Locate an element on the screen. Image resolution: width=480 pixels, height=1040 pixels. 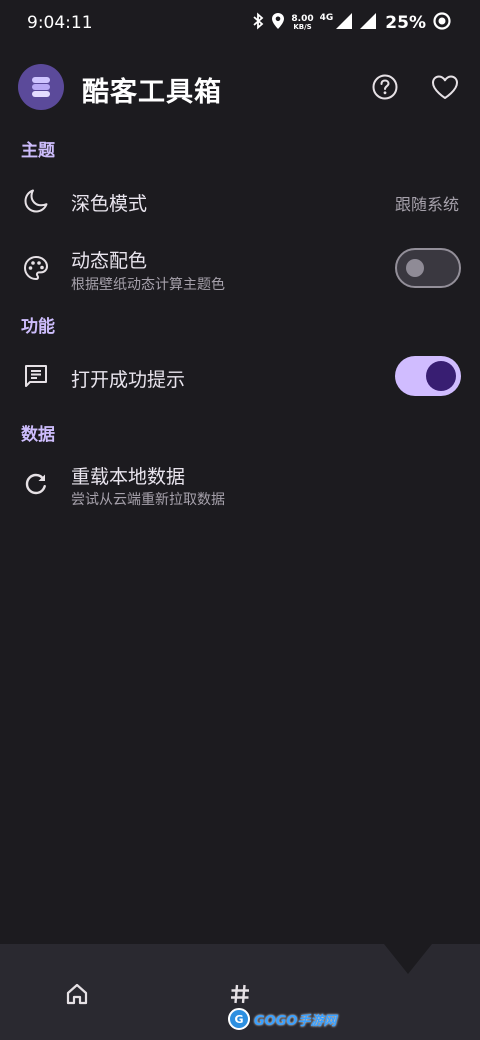
section-header-theme: 主题 is located at coordinates (38, 151).